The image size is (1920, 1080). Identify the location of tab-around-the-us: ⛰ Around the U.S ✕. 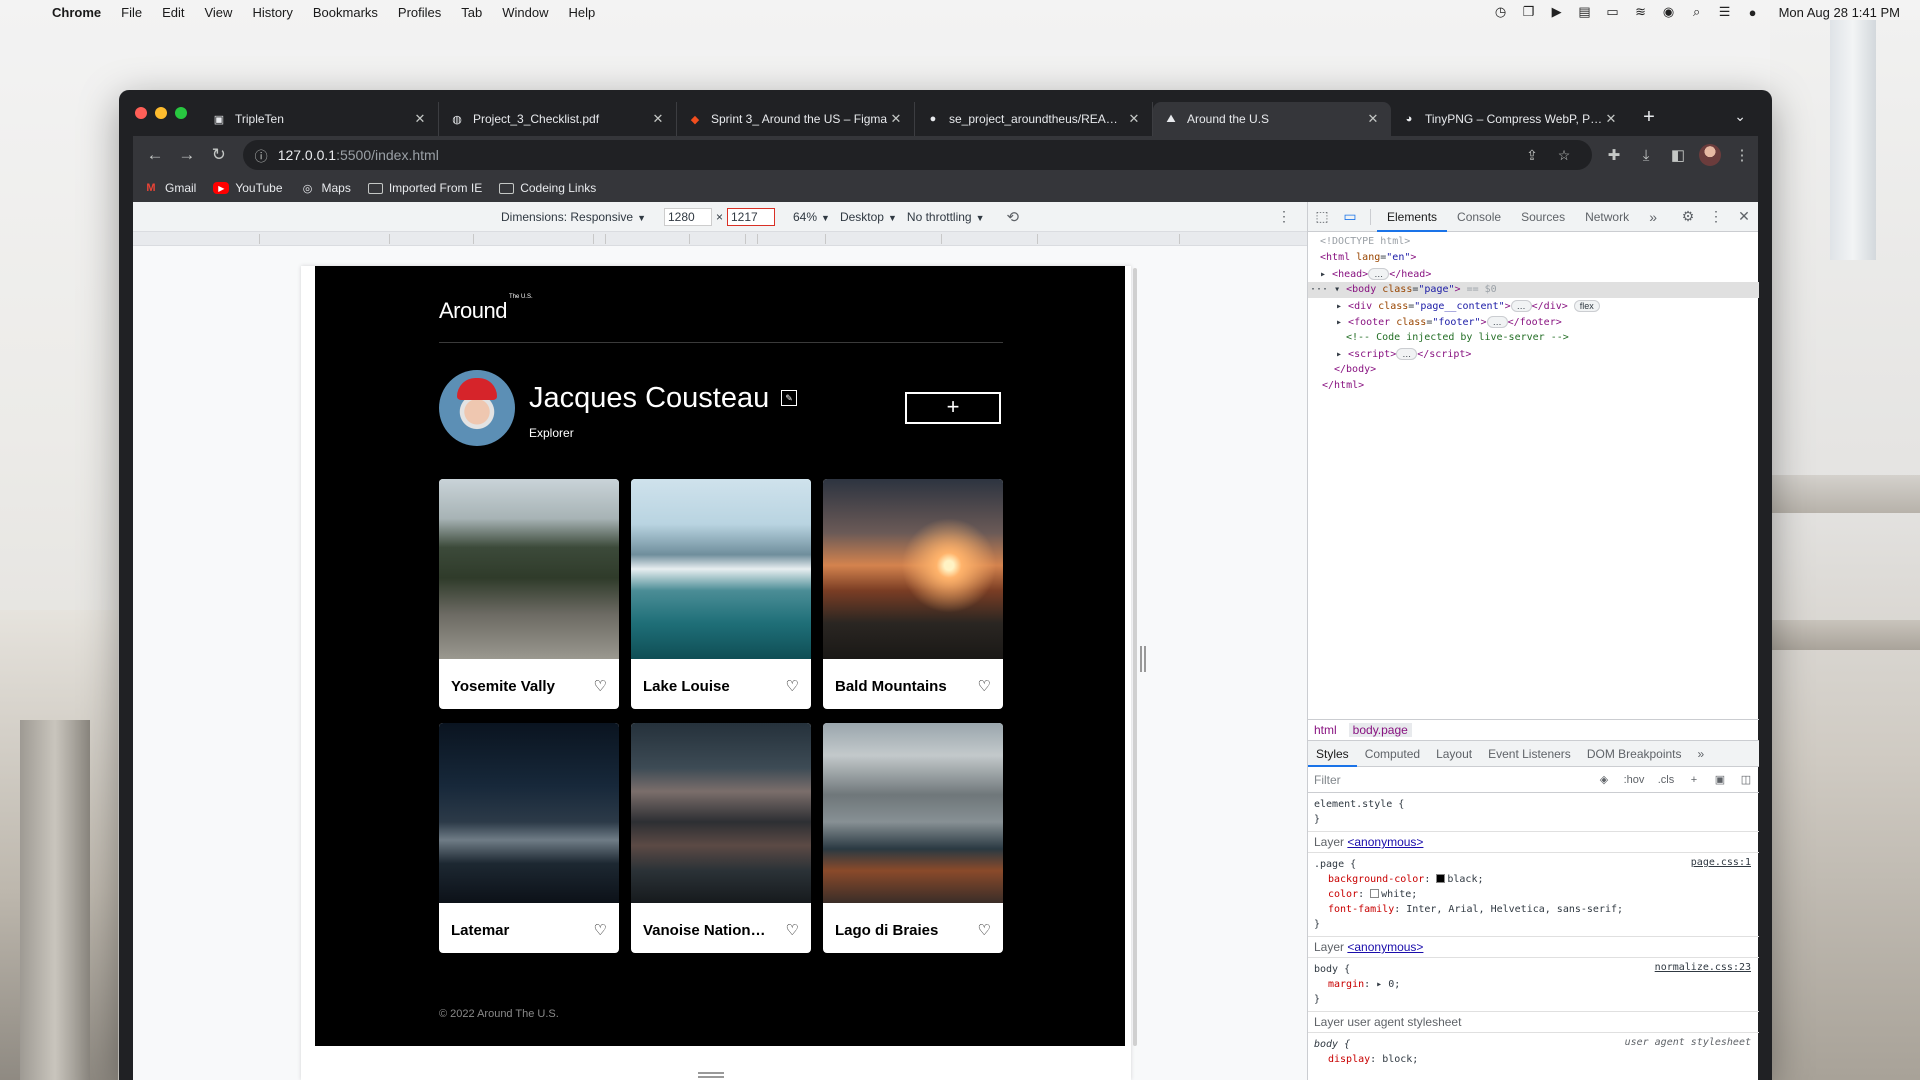
(1272, 119).